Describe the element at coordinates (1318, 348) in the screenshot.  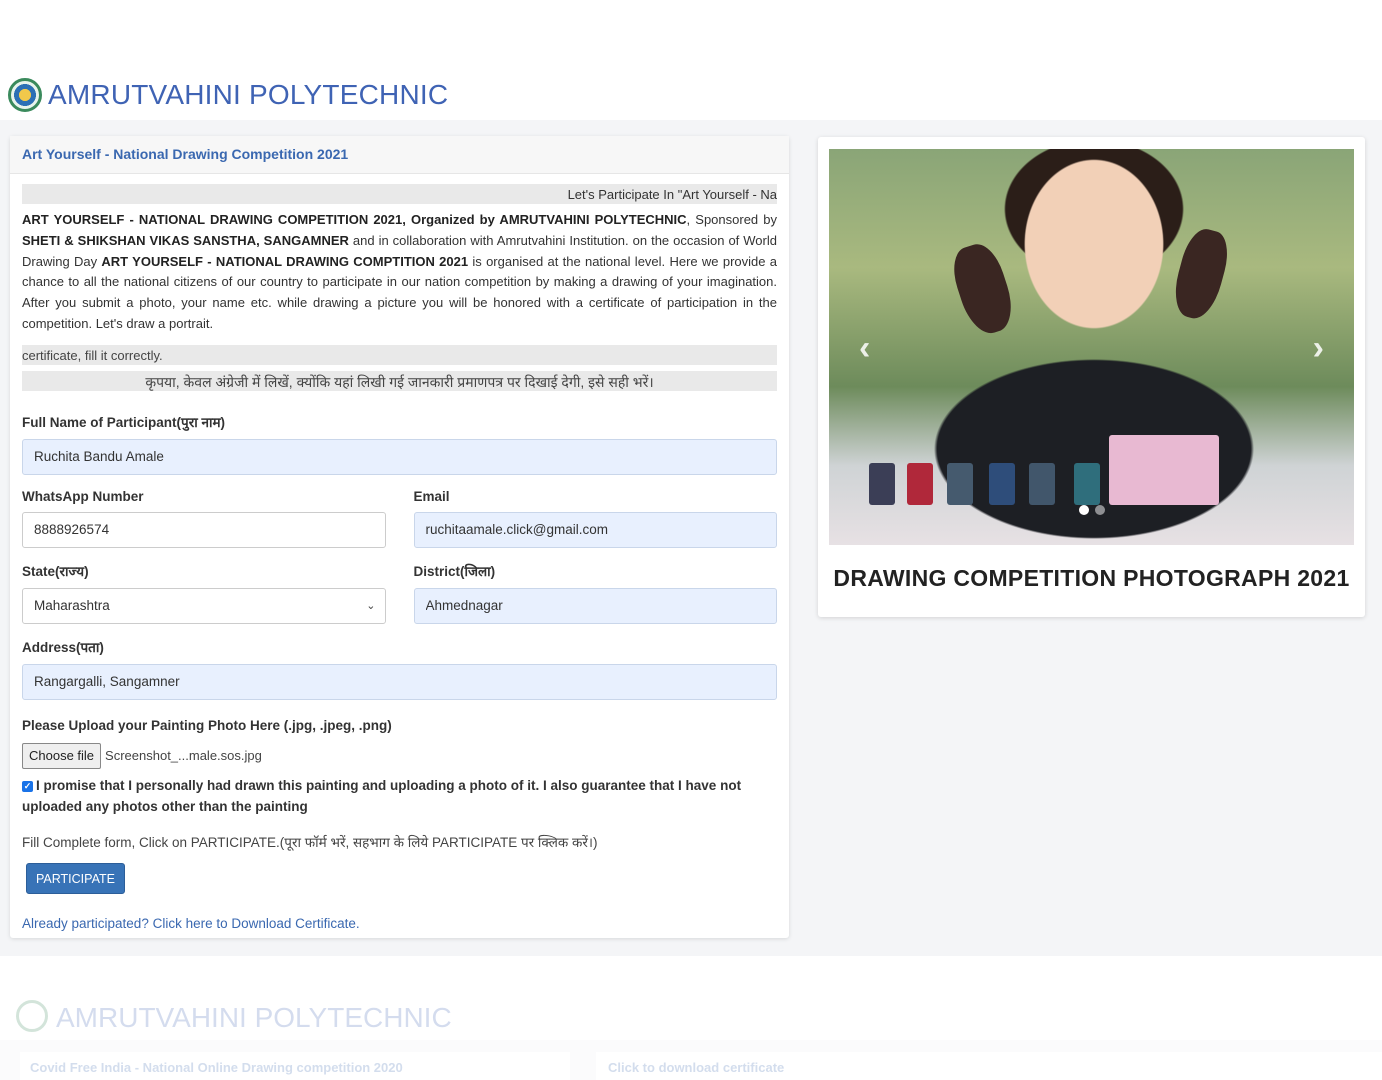
I see `carousel-next-icon: ›` at that location.